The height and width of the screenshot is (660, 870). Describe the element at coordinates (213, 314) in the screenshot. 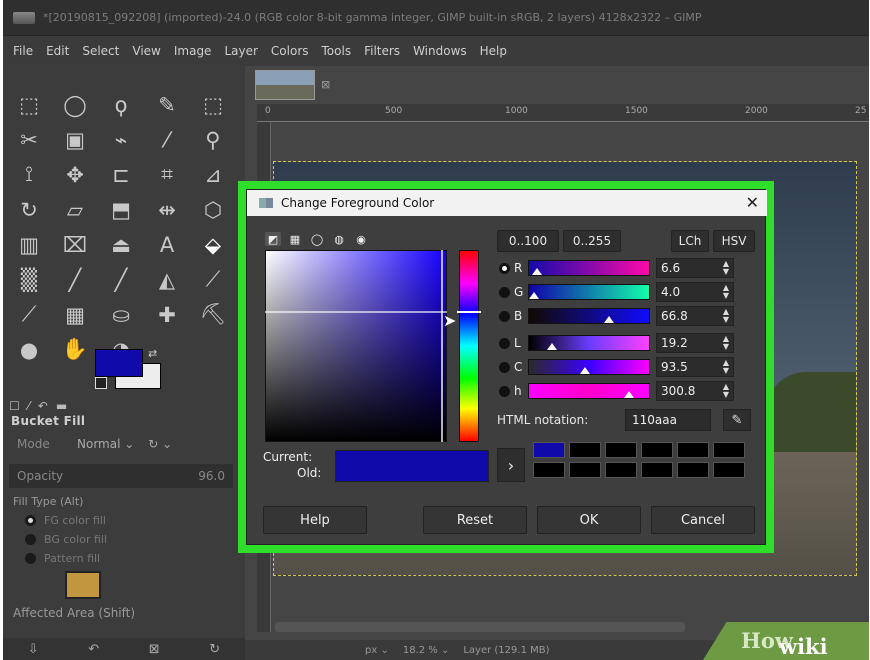

I see `perspective-clone-tool-icon: ⛏` at that location.